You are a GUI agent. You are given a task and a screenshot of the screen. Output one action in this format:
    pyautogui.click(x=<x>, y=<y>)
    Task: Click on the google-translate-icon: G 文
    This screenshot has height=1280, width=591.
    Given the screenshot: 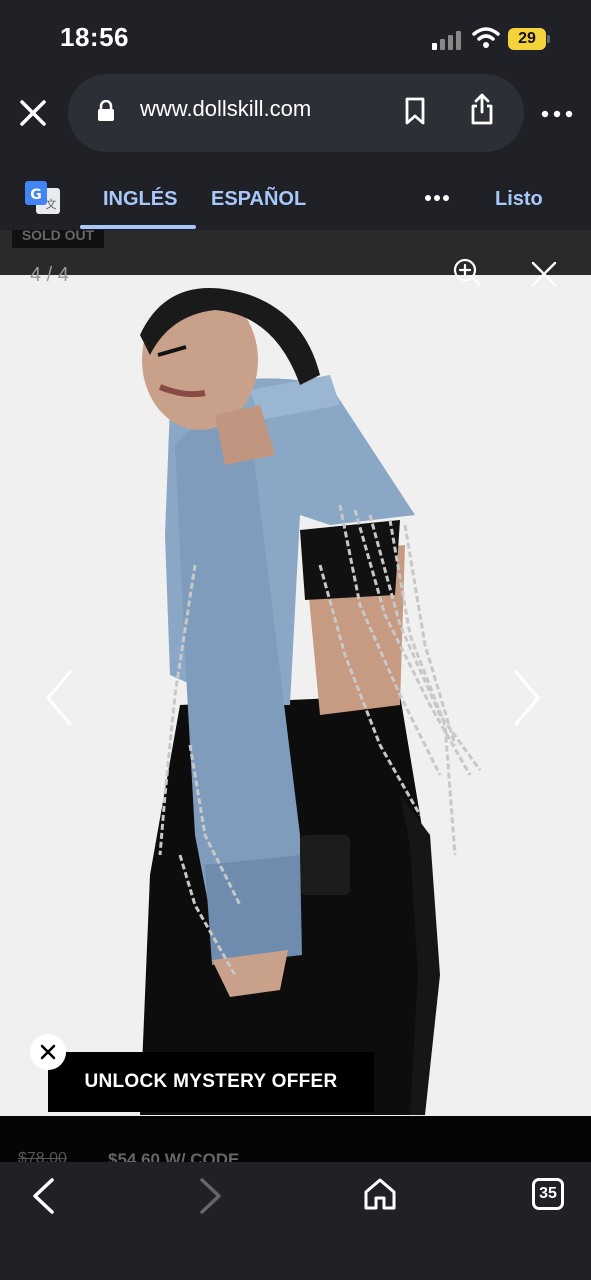 What is the action you would take?
    pyautogui.click(x=43, y=198)
    